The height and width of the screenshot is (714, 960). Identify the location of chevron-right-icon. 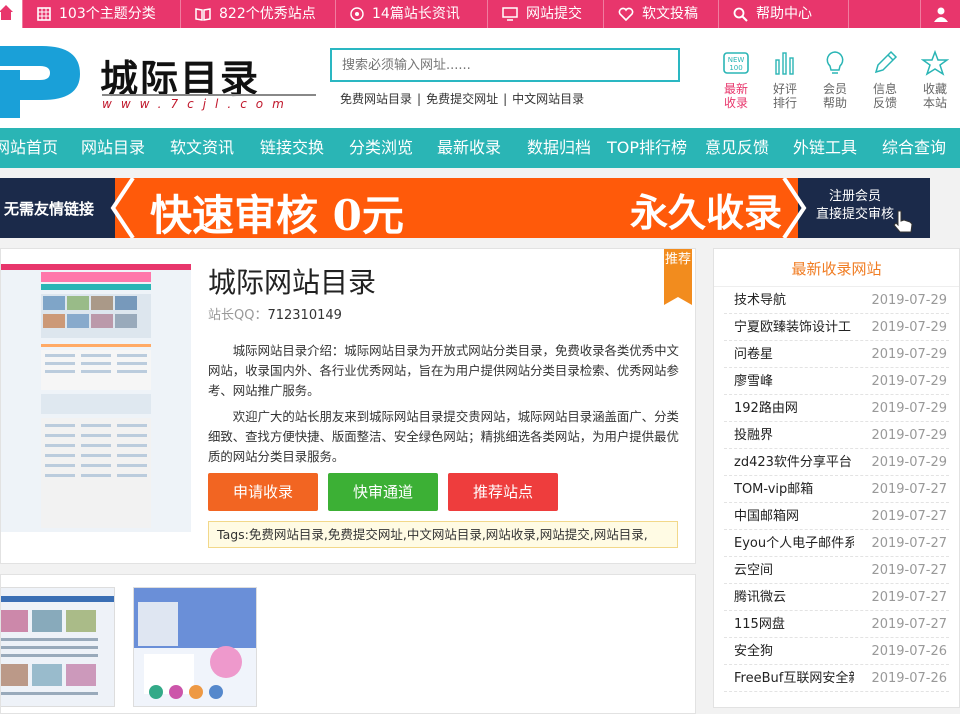
(794, 208).